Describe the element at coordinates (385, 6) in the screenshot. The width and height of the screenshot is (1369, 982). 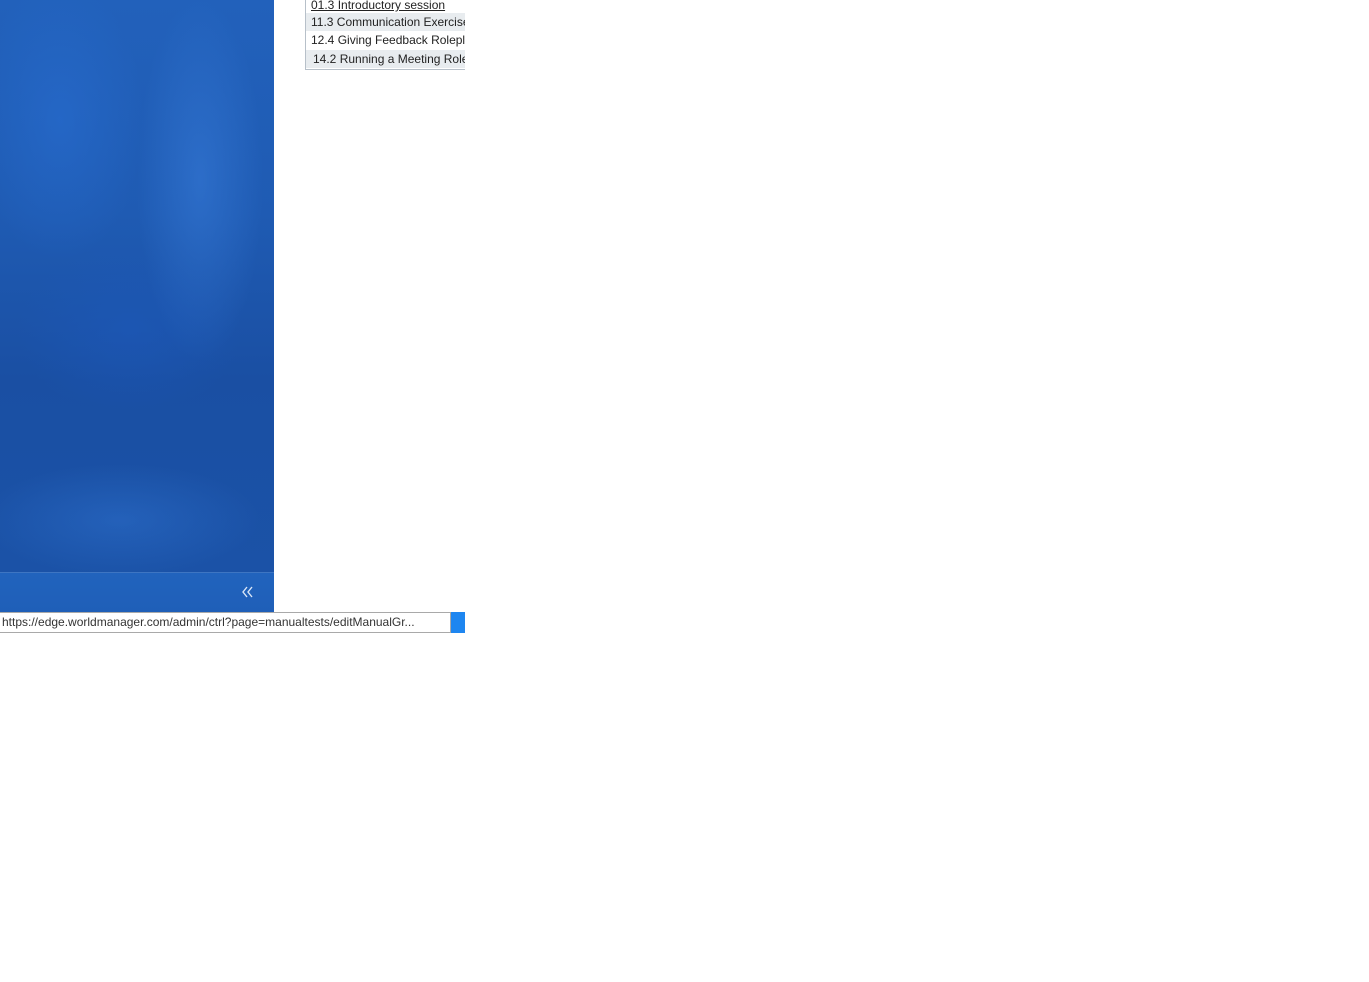
I see `list-item: 01.3 Introductory session` at that location.